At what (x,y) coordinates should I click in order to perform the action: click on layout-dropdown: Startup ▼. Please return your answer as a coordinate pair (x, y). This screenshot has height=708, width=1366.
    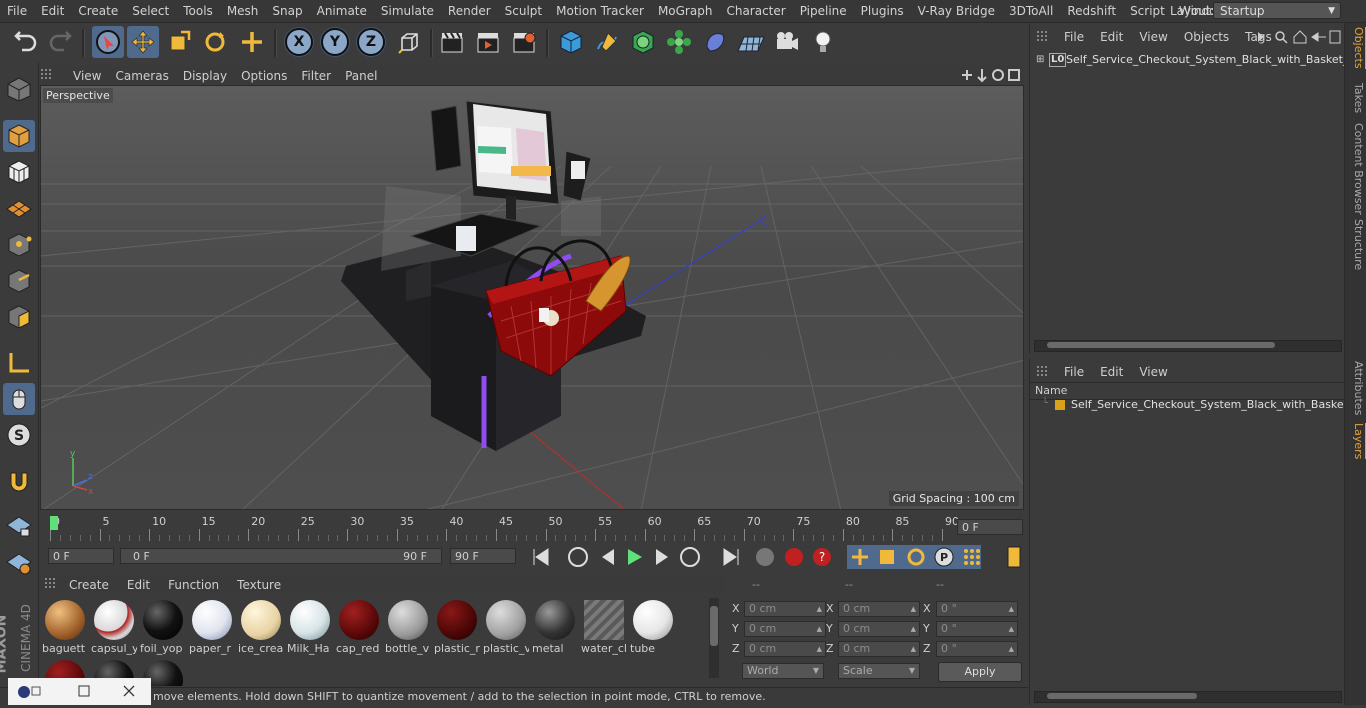
    Looking at the image, I should click on (1277, 10).